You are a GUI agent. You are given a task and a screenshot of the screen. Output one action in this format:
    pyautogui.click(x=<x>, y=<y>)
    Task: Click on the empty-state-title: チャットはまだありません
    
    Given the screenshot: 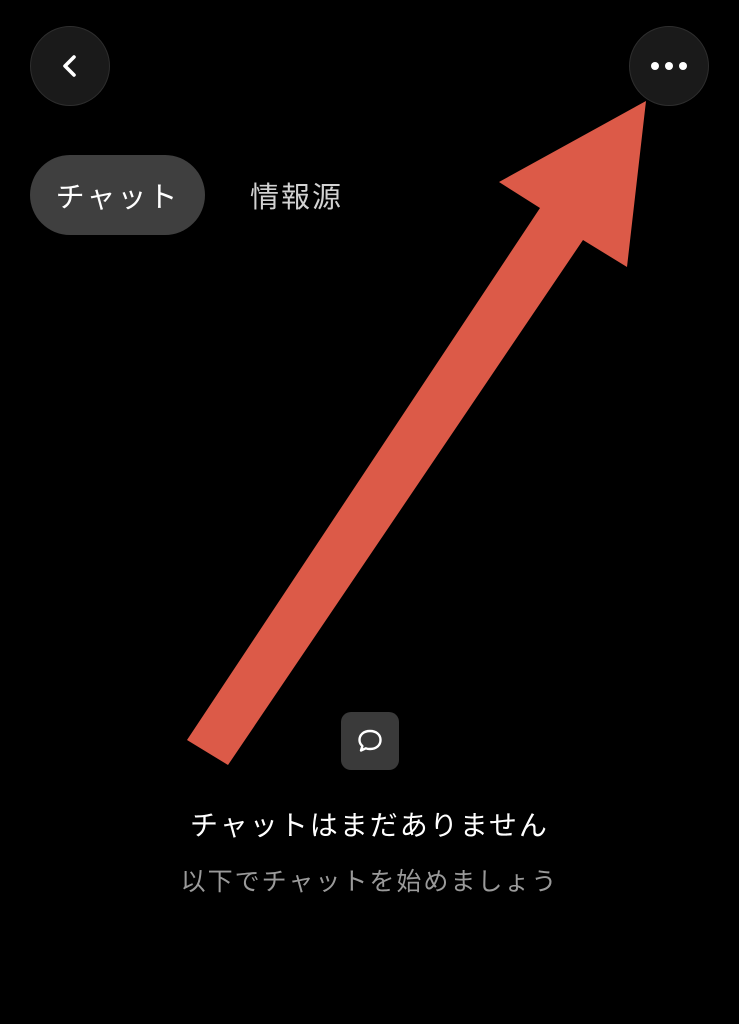 What is the action you would take?
    pyautogui.click(x=369, y=825)
    